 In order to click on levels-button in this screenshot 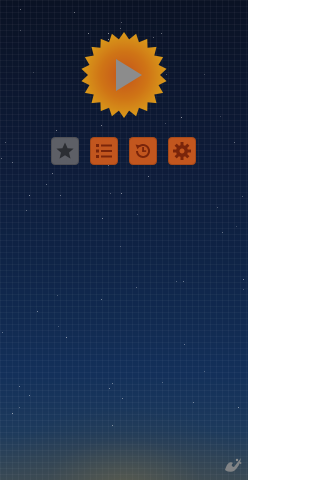, I will do `click(104, 151)`.